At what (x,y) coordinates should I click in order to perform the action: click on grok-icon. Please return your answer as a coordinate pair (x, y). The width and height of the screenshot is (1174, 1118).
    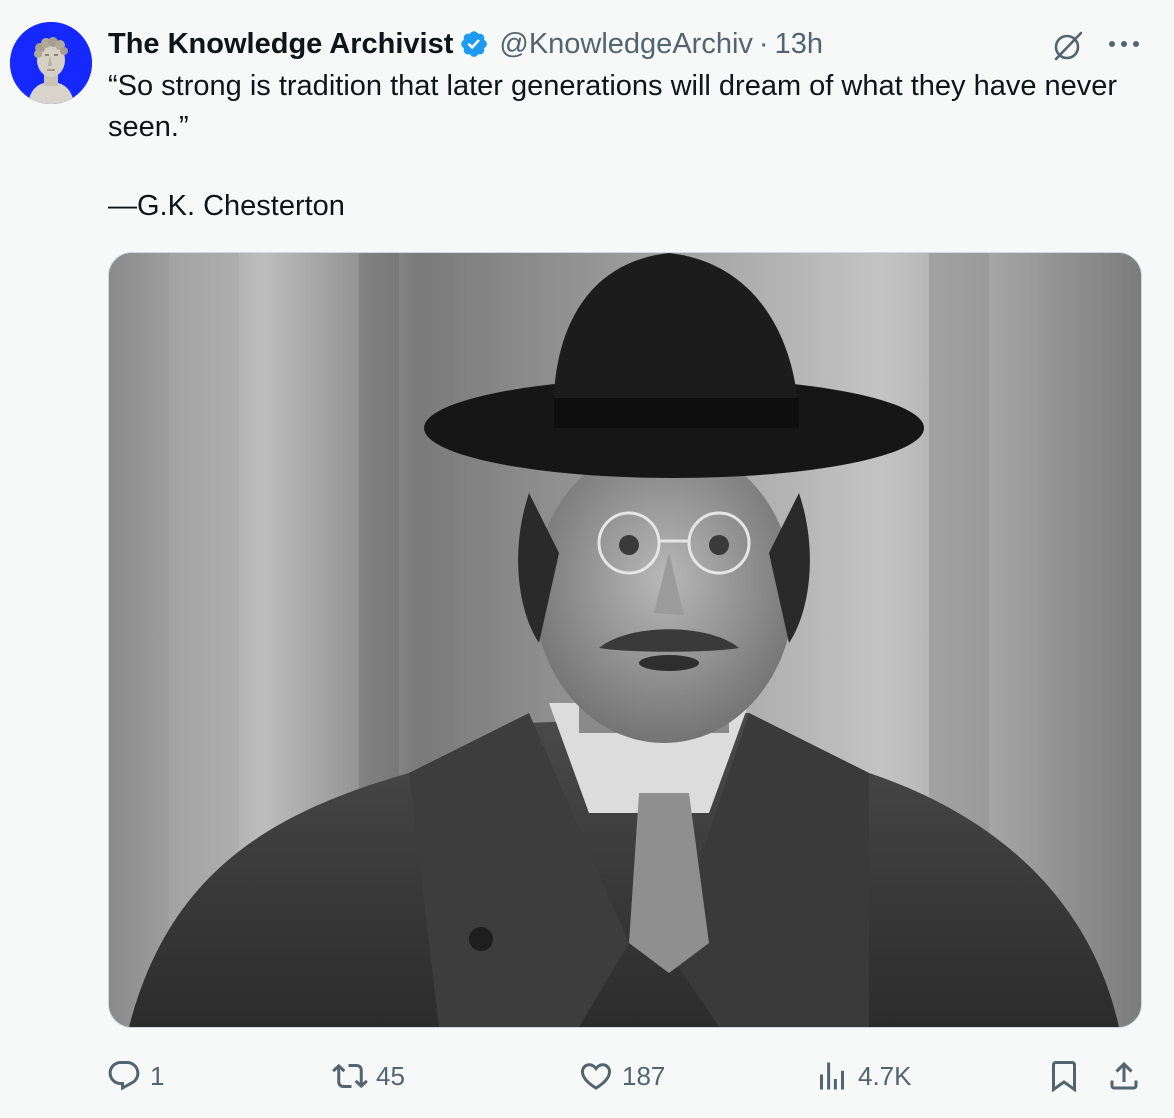
    Looking at the image, I should click on (1068, 48).